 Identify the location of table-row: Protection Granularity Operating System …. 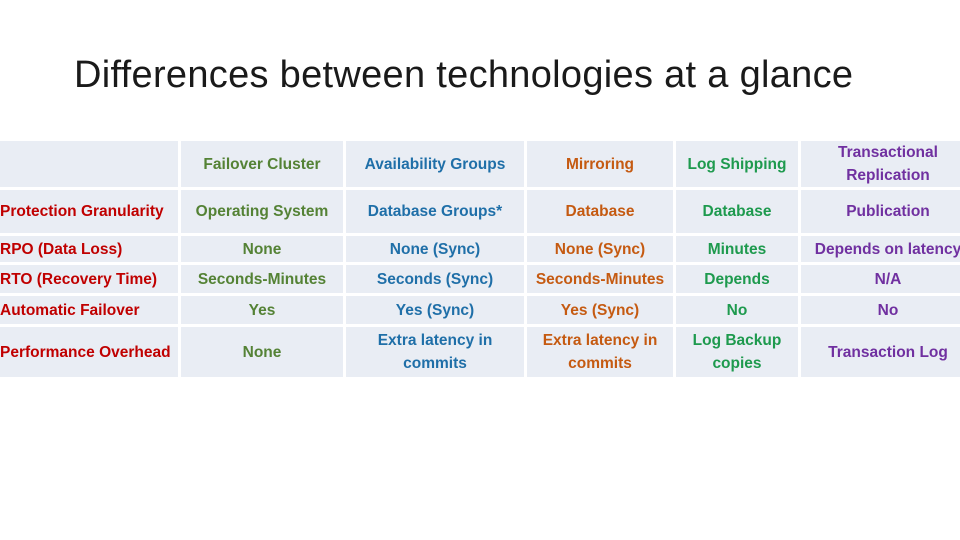
(480, 211).